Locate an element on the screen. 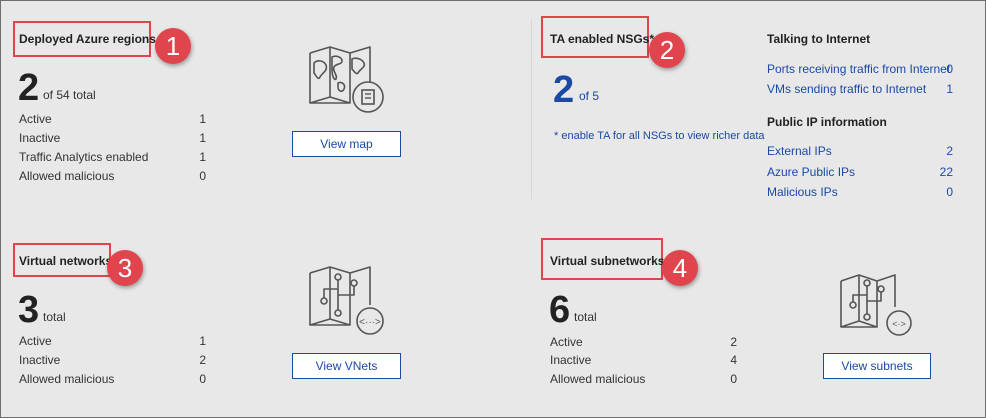  view-subnets-button: View subnets is located at coordinates (877, 366).